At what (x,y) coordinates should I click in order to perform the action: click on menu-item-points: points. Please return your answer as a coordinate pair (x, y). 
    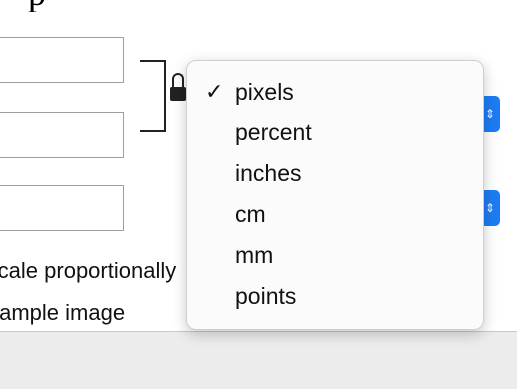
    Looking at the image, I should click on (335, 296).